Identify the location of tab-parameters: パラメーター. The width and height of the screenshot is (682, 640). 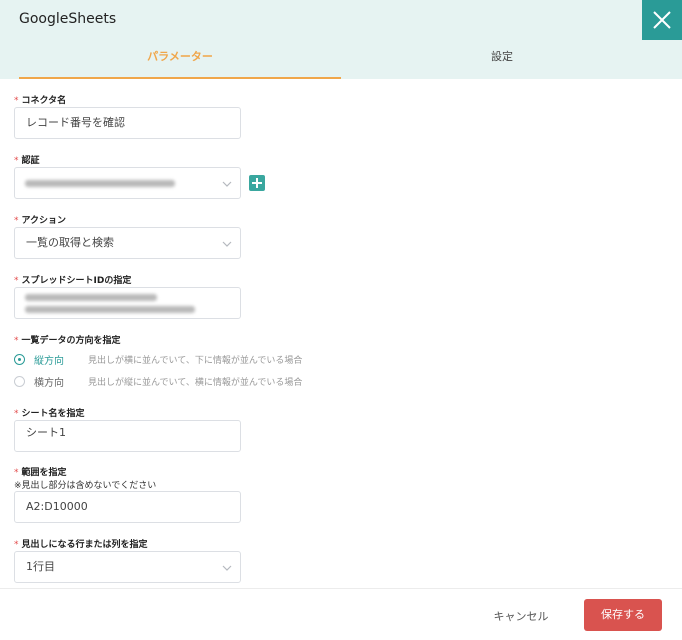
(180, 61).